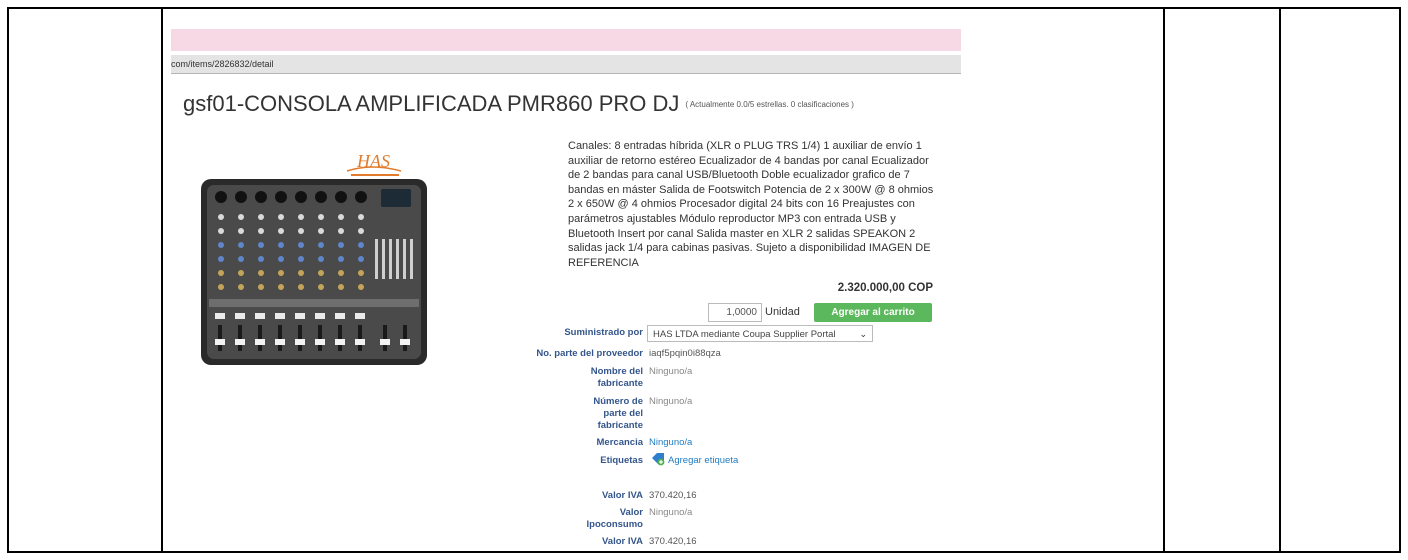  What do you see at coordinates (616, 371) in the screenshot?
I see `manufacturer-label-line: Nombre del` at bounding box center [616, 371].